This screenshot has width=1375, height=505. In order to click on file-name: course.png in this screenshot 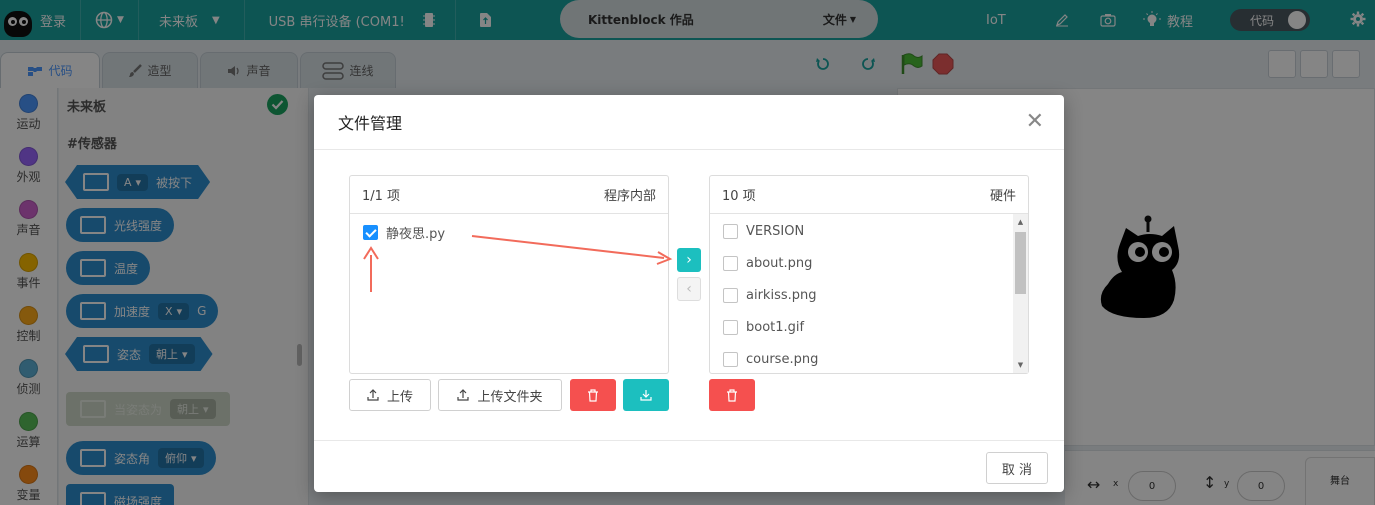, I will do `click(782, 359)`.